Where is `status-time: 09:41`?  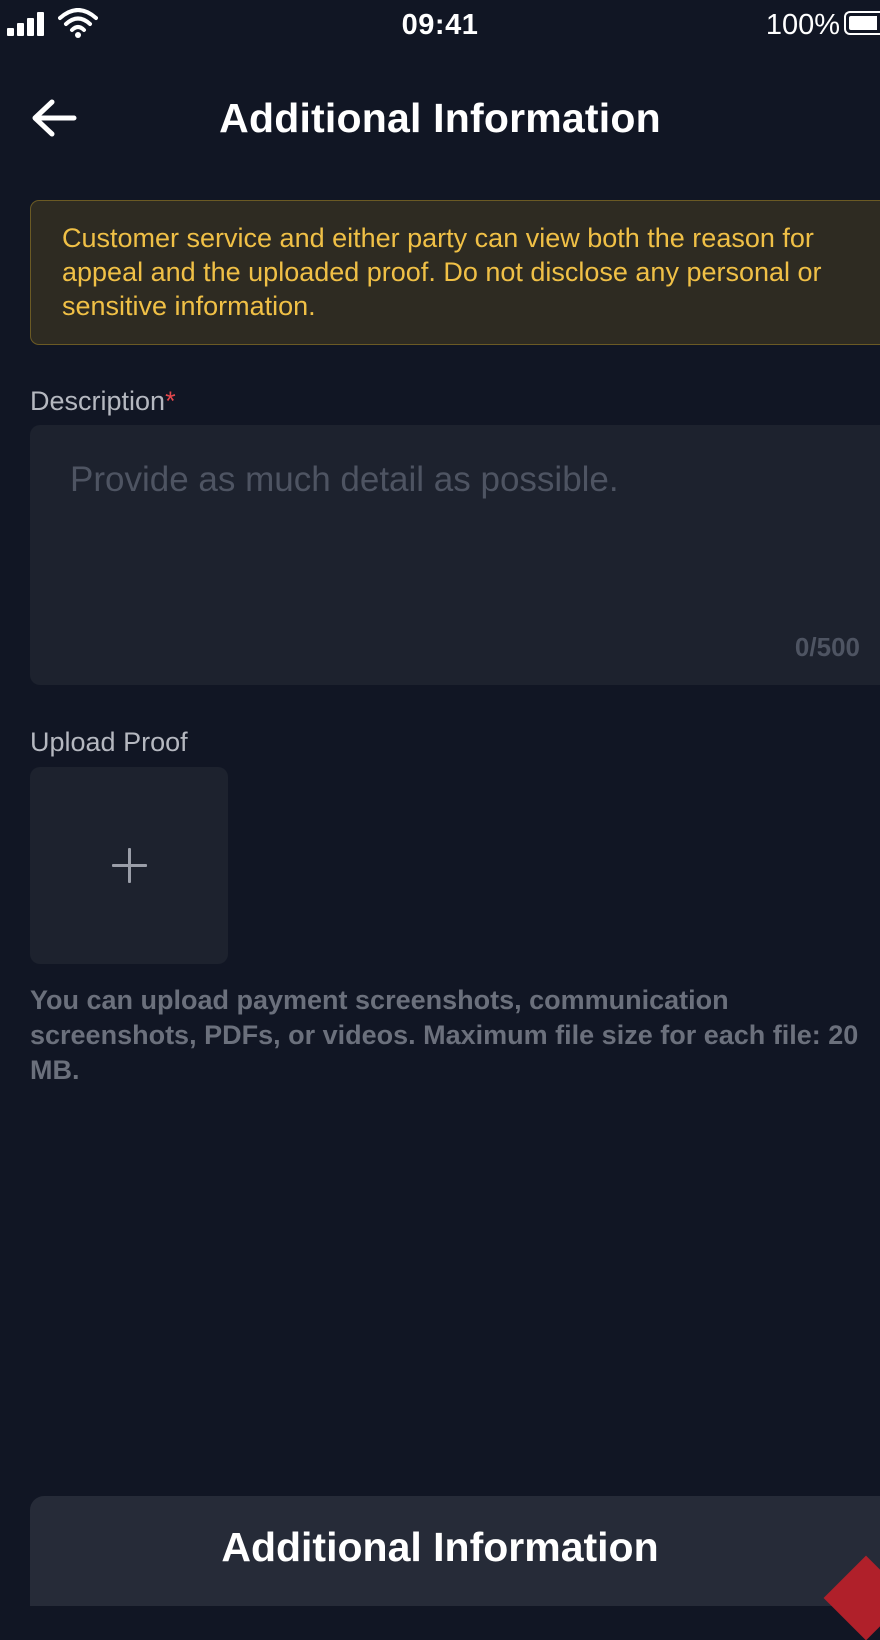
status-time: 09:41 is located at coordinates (440, 25).